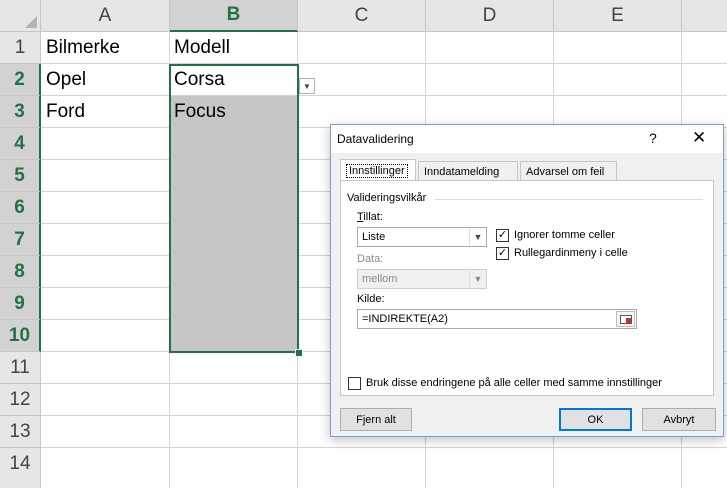 This screenshot has height=488, width=727. Describe the element at coordinates (354, 383) in the screenshot. I see `apply-all-checkbox` at that location.